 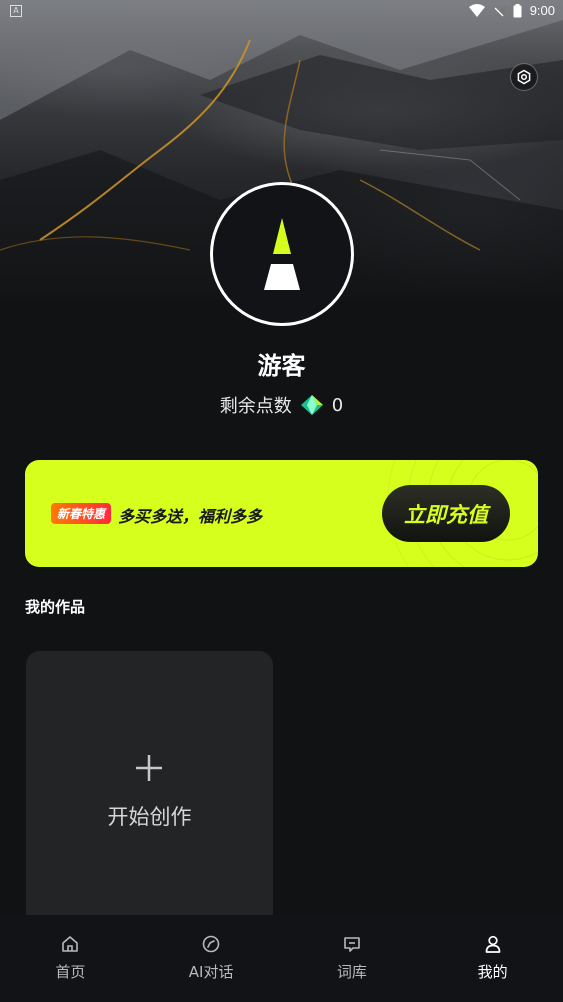 What do you see at coordinates (190, 516) in the screenshot?
I see `promo-text: 多买多送，福利多多` at bounding box center [190, 516].